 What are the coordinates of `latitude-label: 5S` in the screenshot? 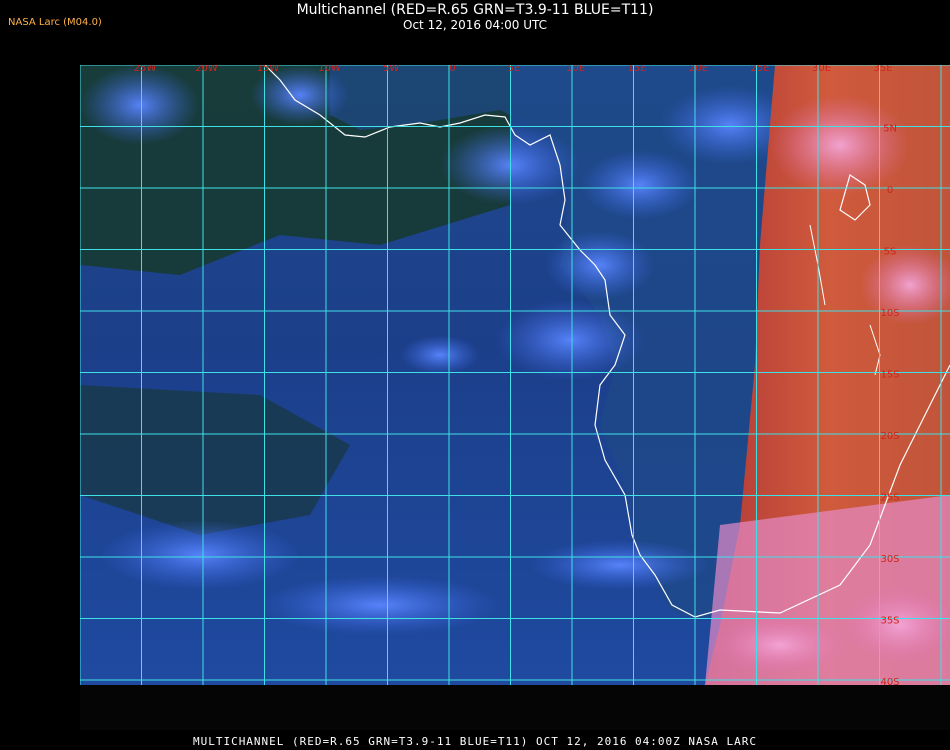 It's located at (890, 252).